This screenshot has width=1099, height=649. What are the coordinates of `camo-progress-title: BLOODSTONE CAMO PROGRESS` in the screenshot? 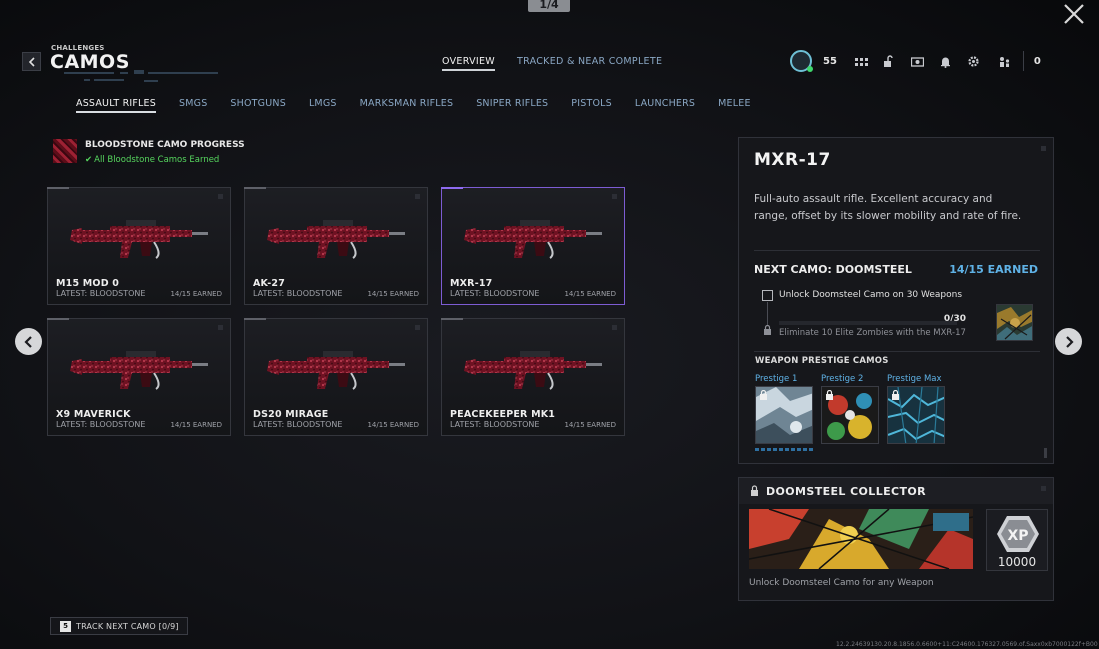 It's located at (165, 145).